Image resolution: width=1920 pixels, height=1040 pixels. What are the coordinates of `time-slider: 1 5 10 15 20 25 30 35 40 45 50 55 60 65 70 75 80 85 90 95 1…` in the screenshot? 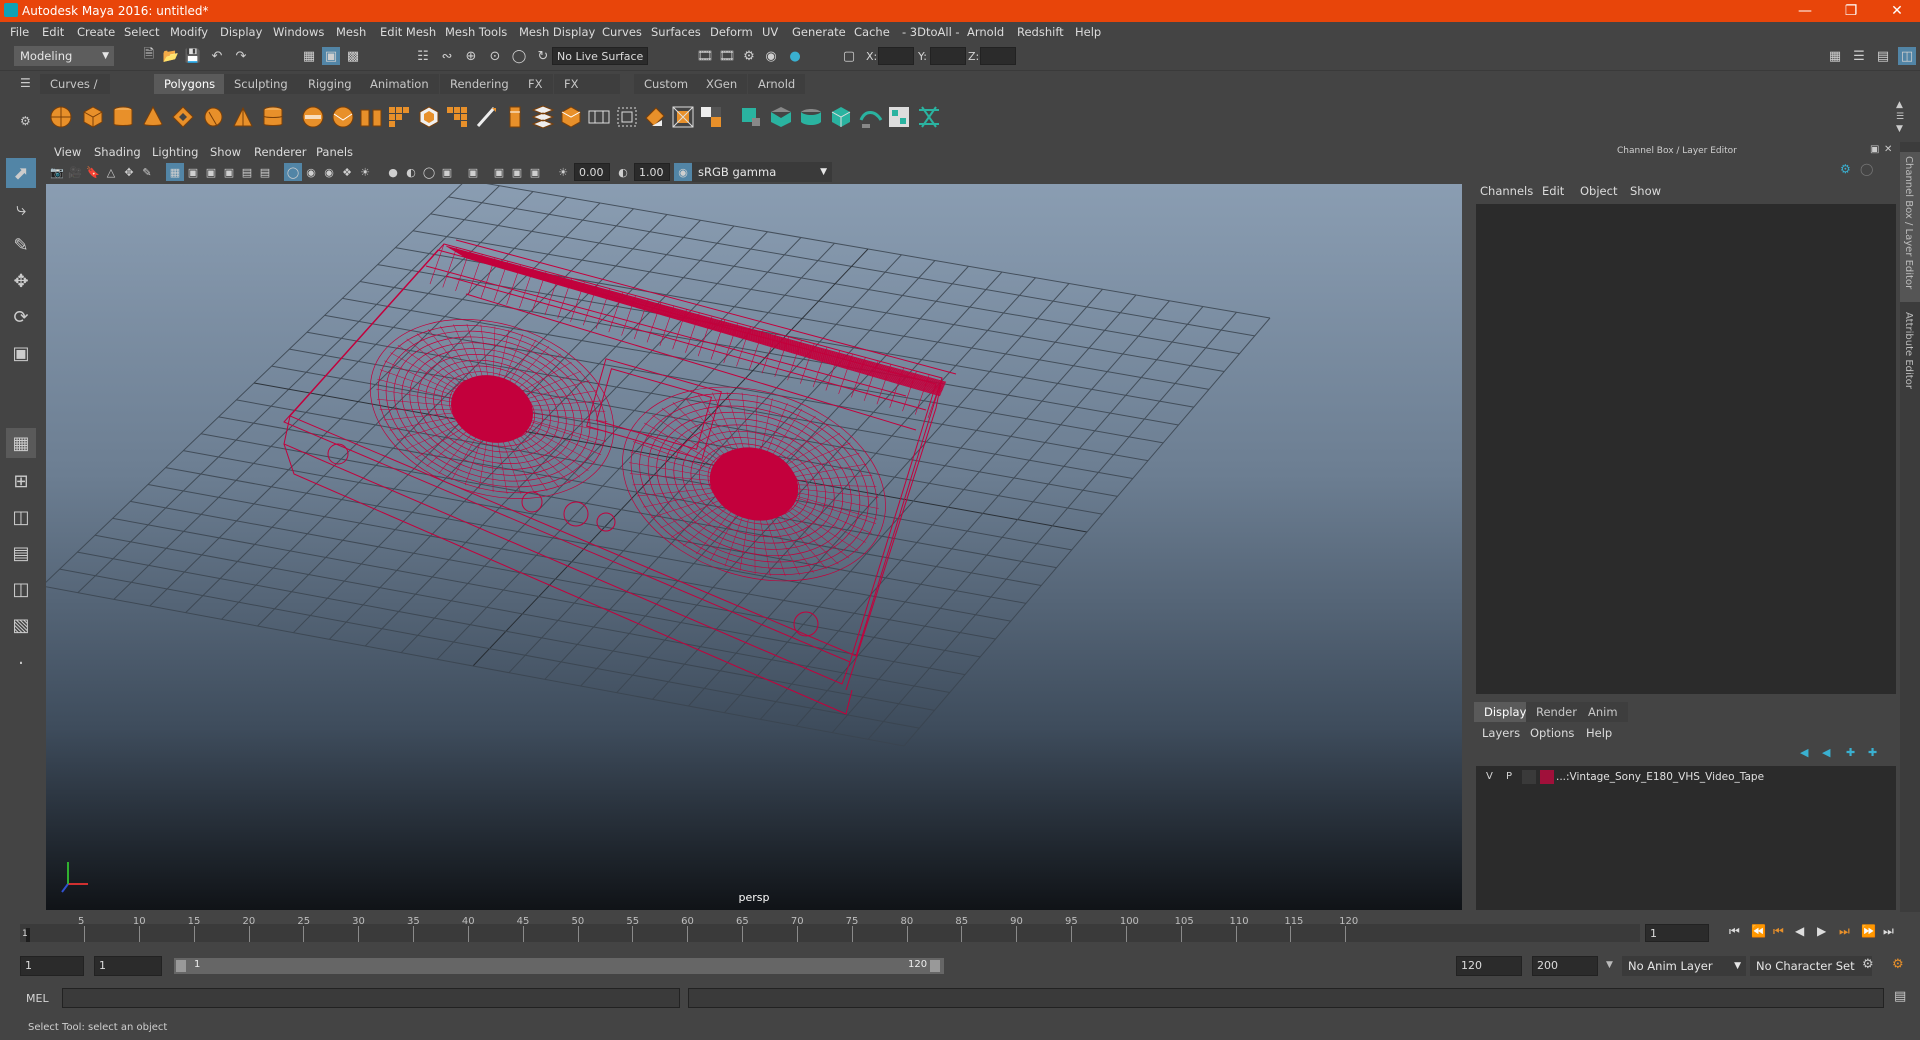 It's located at (830, 931).